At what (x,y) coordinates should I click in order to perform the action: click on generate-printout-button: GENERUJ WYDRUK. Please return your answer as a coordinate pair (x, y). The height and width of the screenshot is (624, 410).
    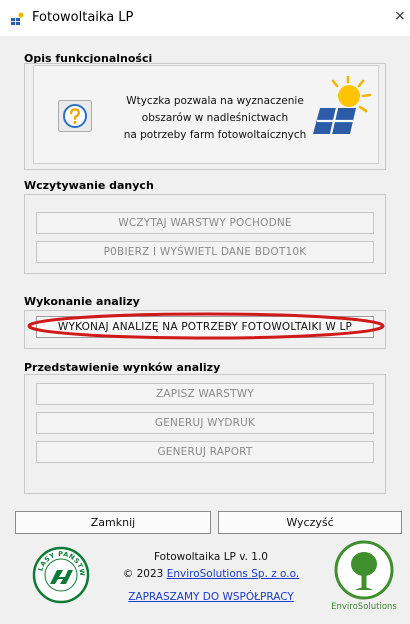
    Looking at the image, I should click on (205, 423).